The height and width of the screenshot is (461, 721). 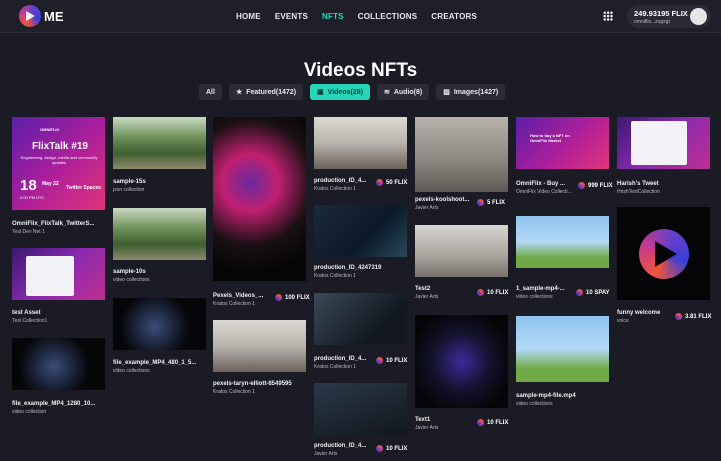 What do you see at coordinates (623, 321) in the screenshot?
I see `nft-collection: voice` at bounding box center [623, 321].